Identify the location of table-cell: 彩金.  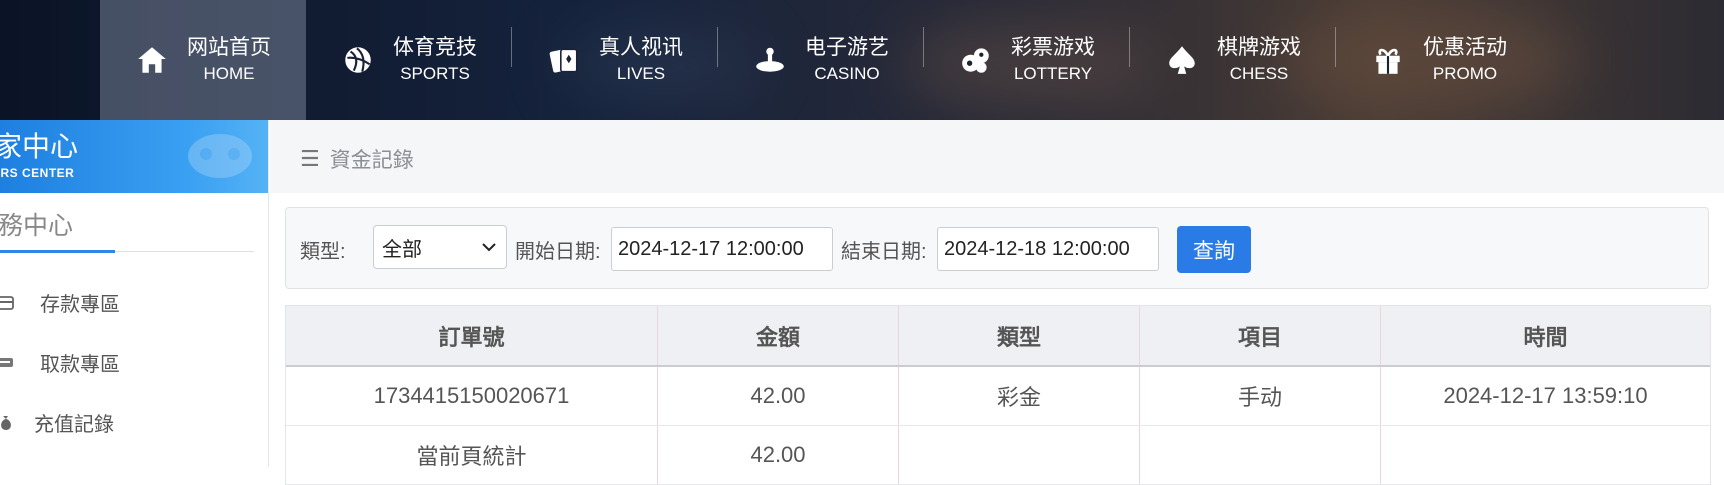
(1019, 396).